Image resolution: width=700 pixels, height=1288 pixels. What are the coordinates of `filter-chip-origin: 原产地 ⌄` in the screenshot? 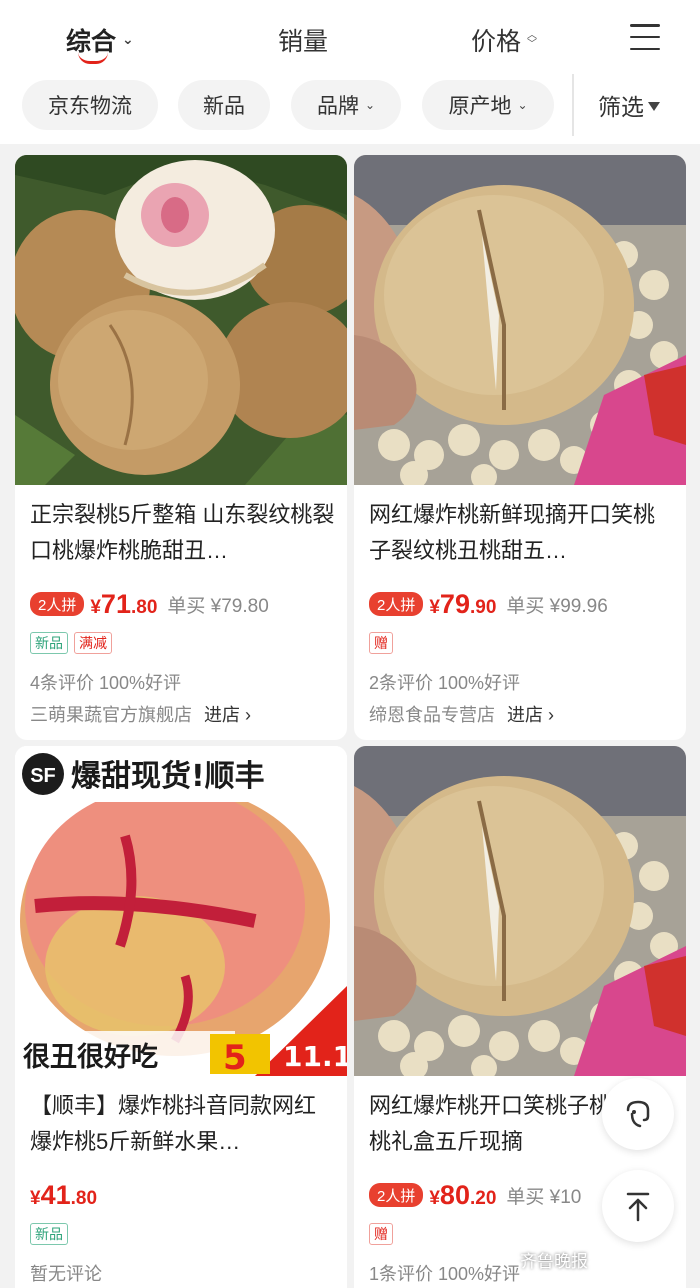 It's located at (488, 105).